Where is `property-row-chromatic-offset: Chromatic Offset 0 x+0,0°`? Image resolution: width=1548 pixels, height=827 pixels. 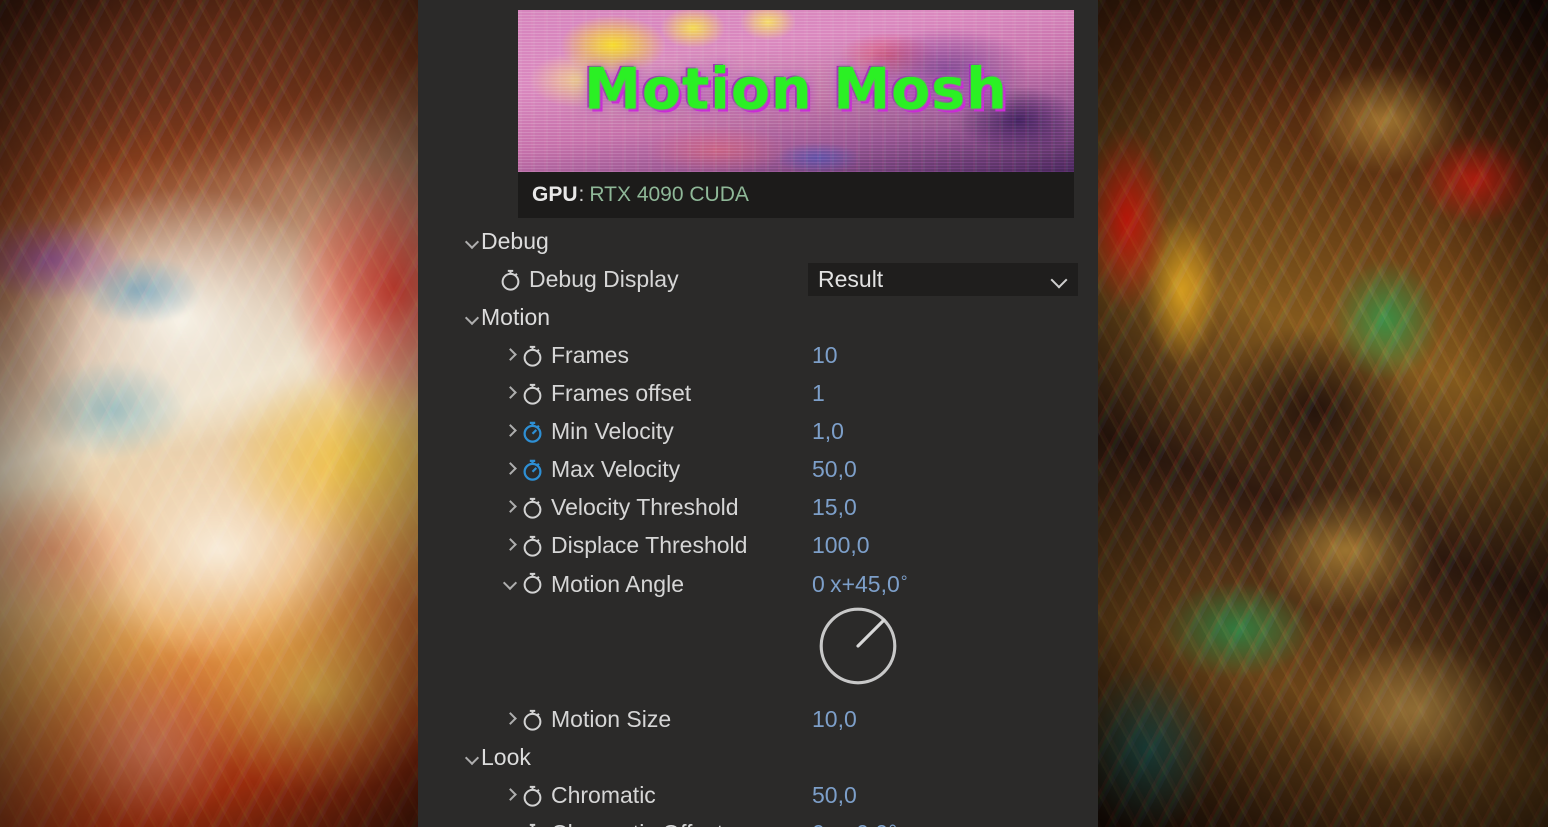 property-row-chromatic-offset: Chromatic Offset 0 x+0,0° is located at coordinates (758, 820).